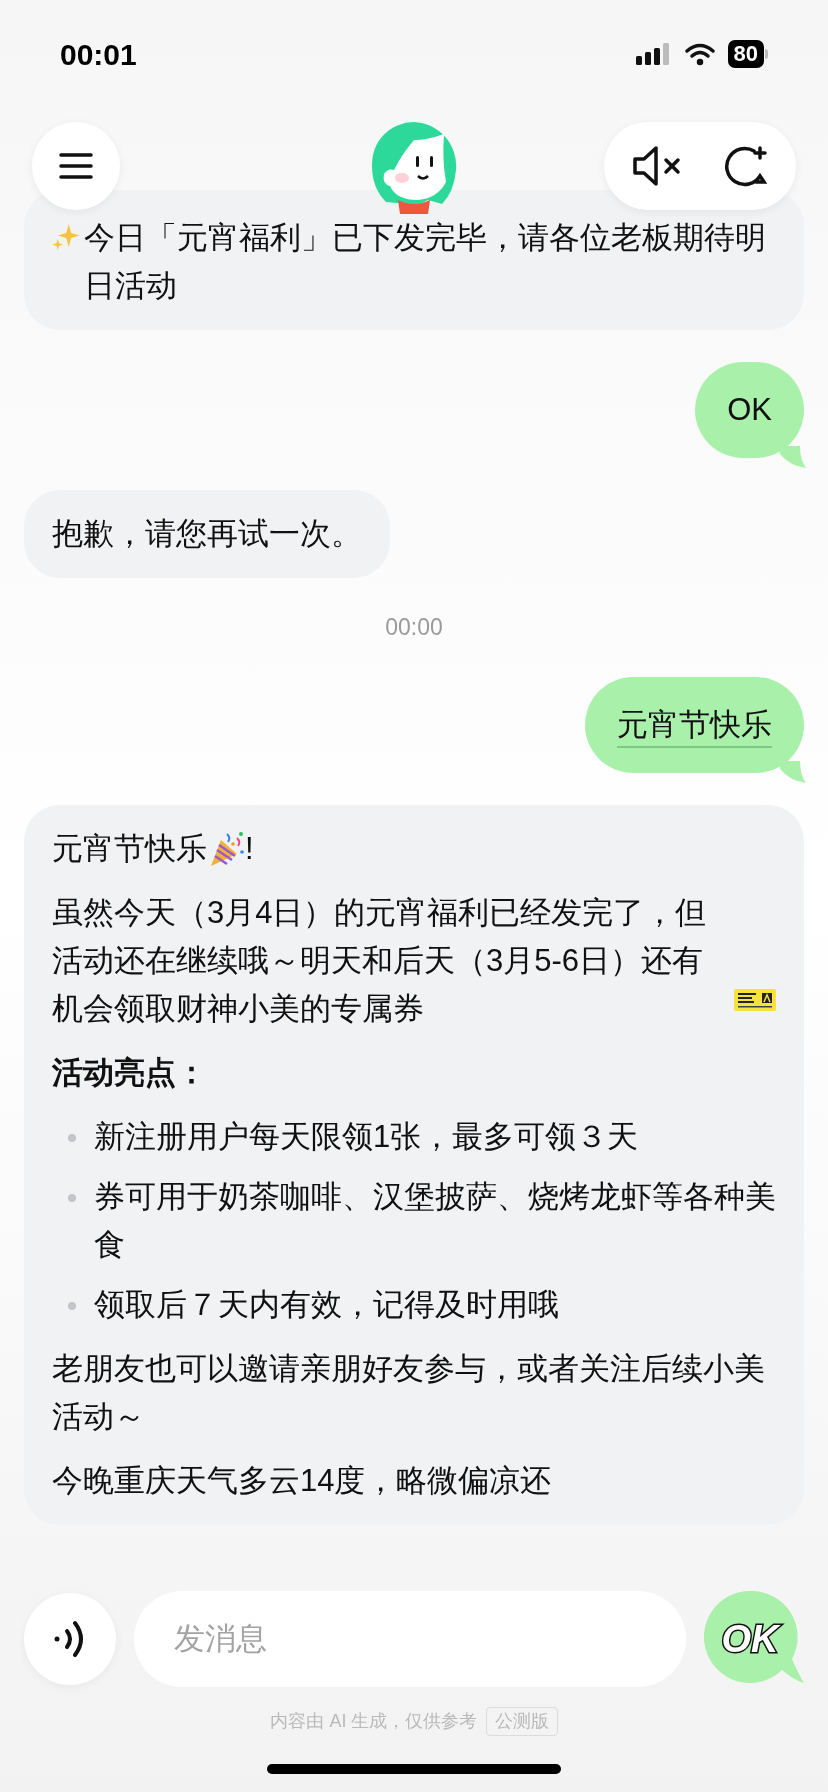 This screenshot has width=828, height=1792. I want to click on bullet-text: 券可用于奶茶咖啡、汉堡披萨、烧烤龙虾等各种美食, so click(435, 1220).